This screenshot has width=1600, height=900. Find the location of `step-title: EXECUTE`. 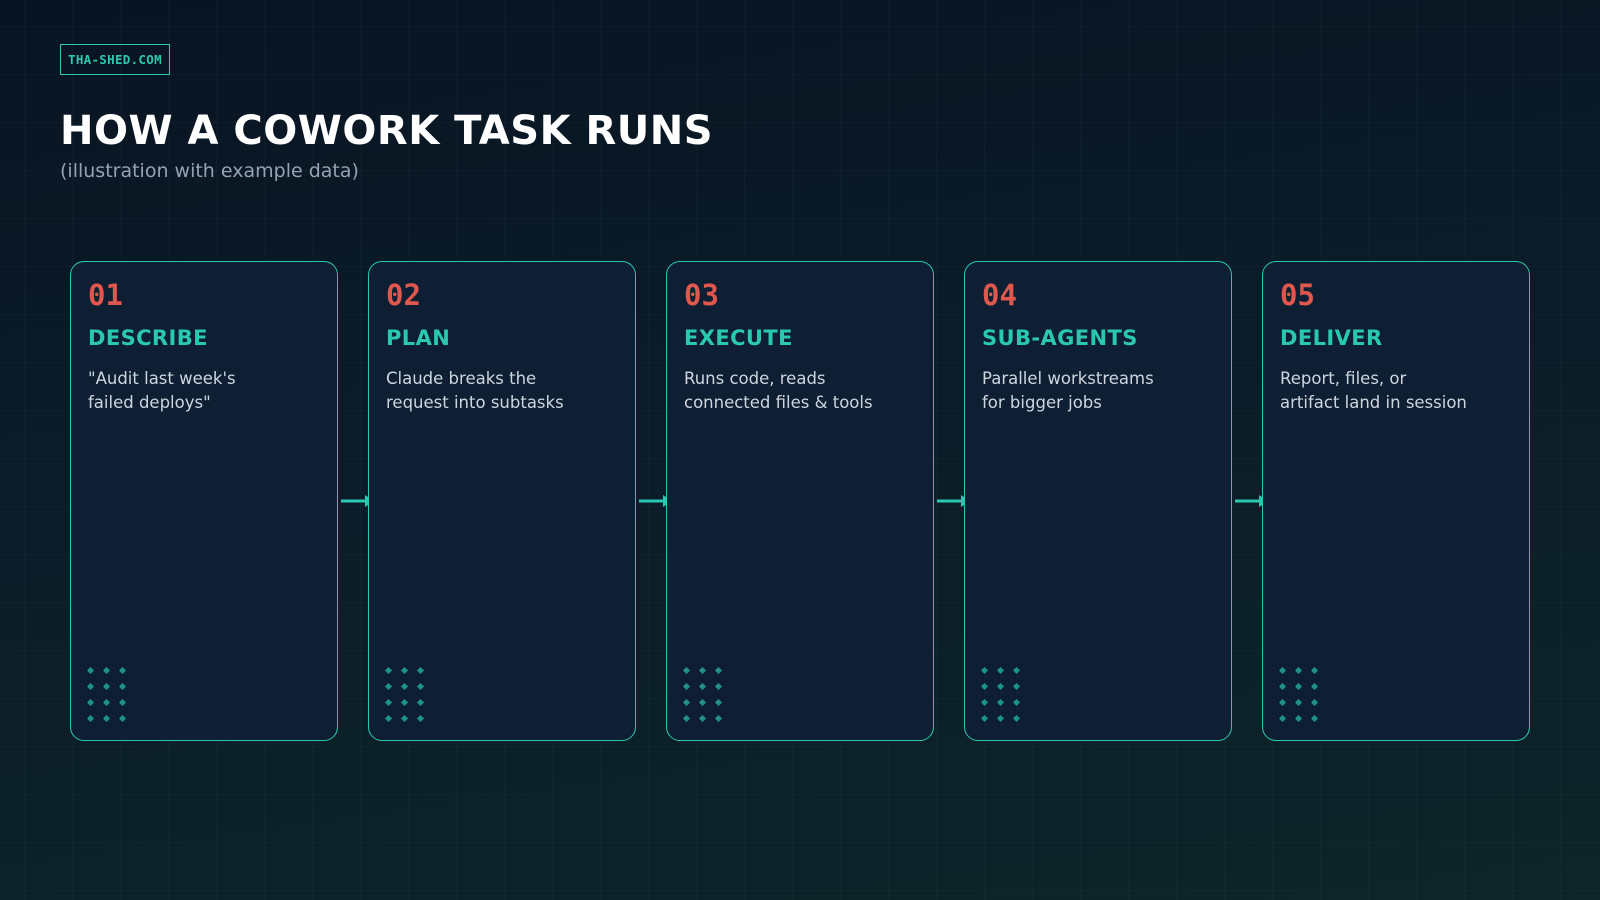

step-title: EXECUTE is located at coordinates (738, 338).